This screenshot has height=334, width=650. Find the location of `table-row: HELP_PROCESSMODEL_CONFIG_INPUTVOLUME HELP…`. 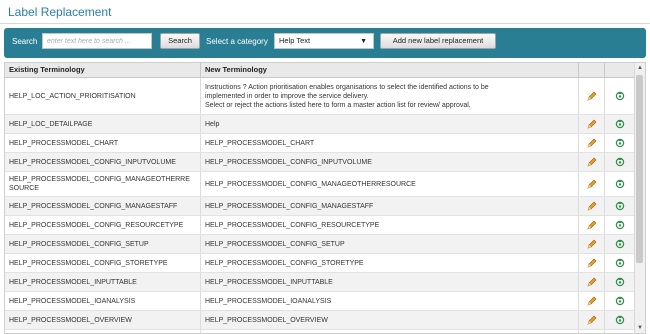

table-row: HELP_PROCESSMODEL_CONFIG_INPUTVOLUME HELP… is located at coordinates (320, 162).